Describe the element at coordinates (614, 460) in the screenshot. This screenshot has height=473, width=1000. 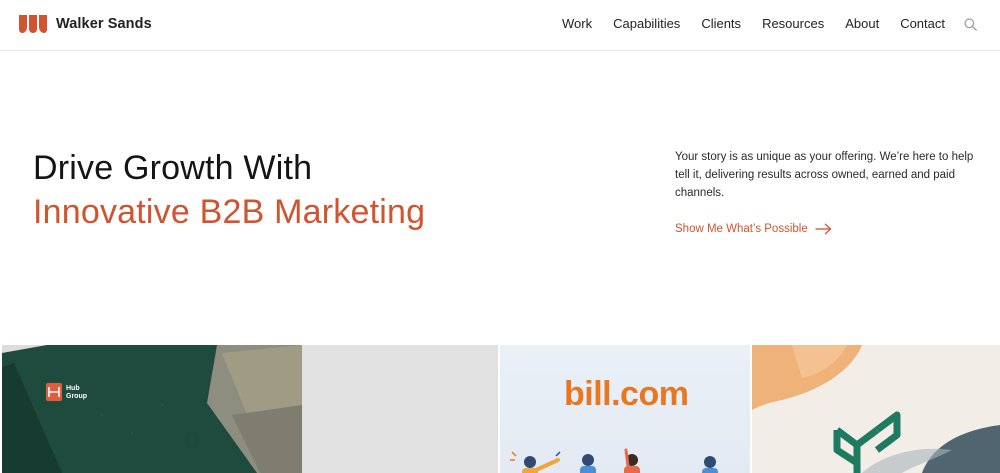
I see `team-illustration` at that location.